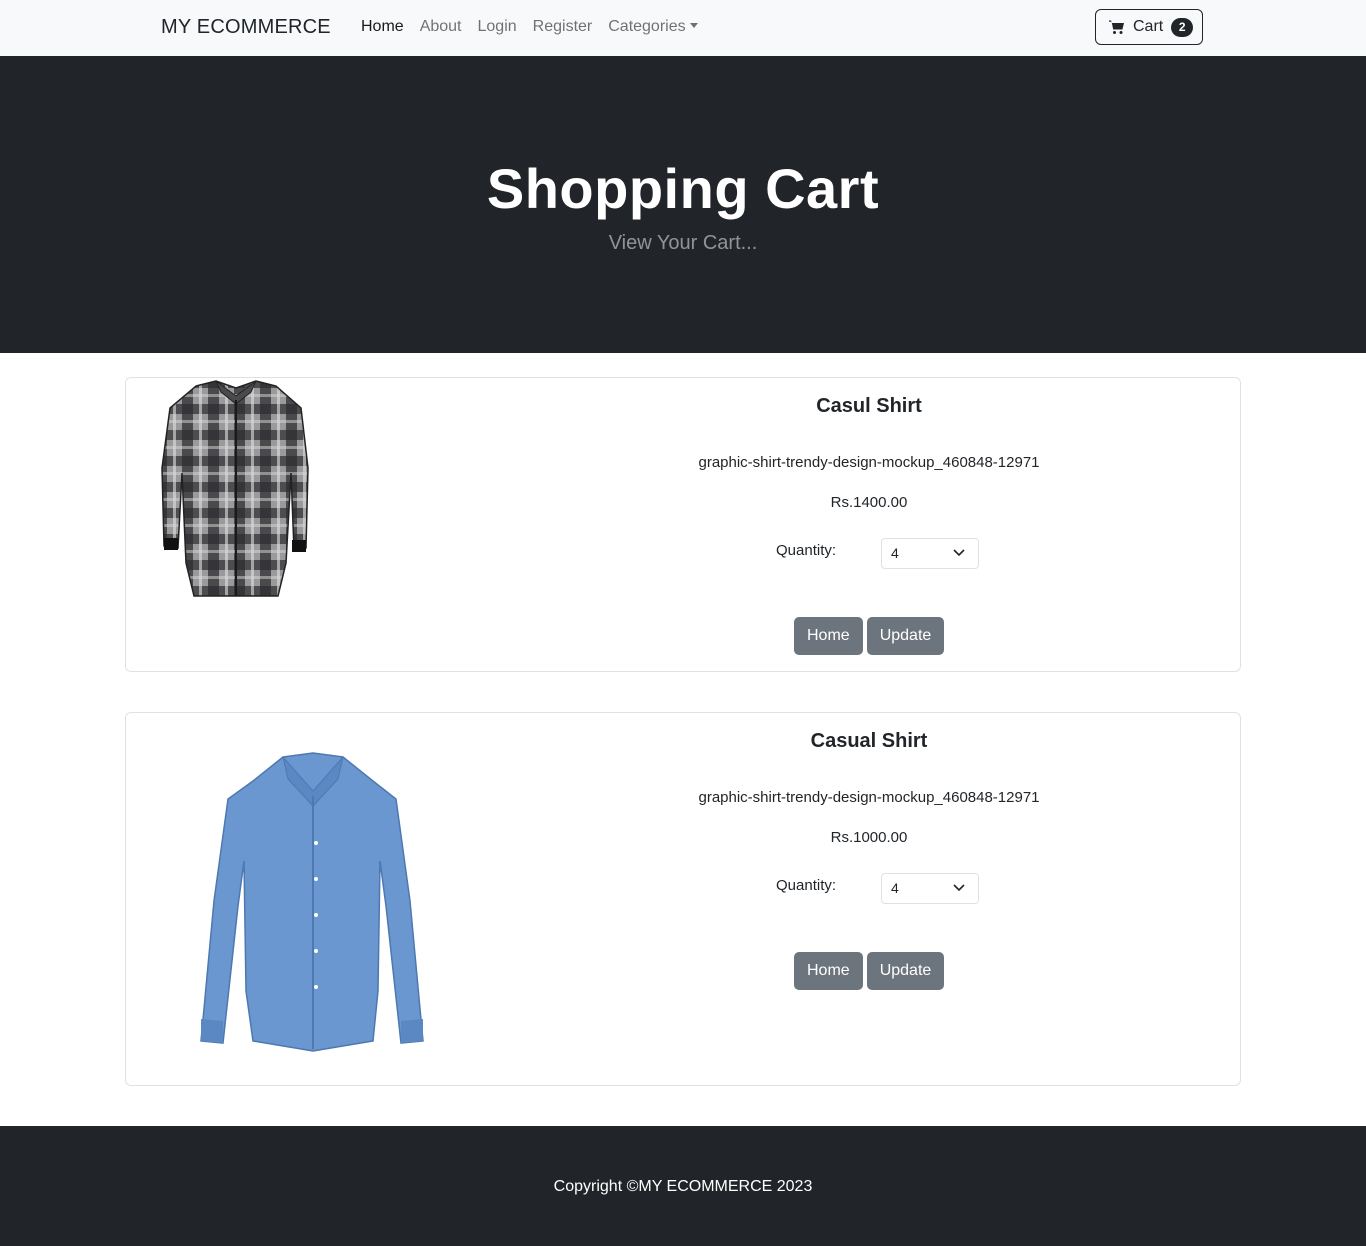 The image size is (1366, 1246). I want to click on nav-login-link: Login, so click(497, 27).